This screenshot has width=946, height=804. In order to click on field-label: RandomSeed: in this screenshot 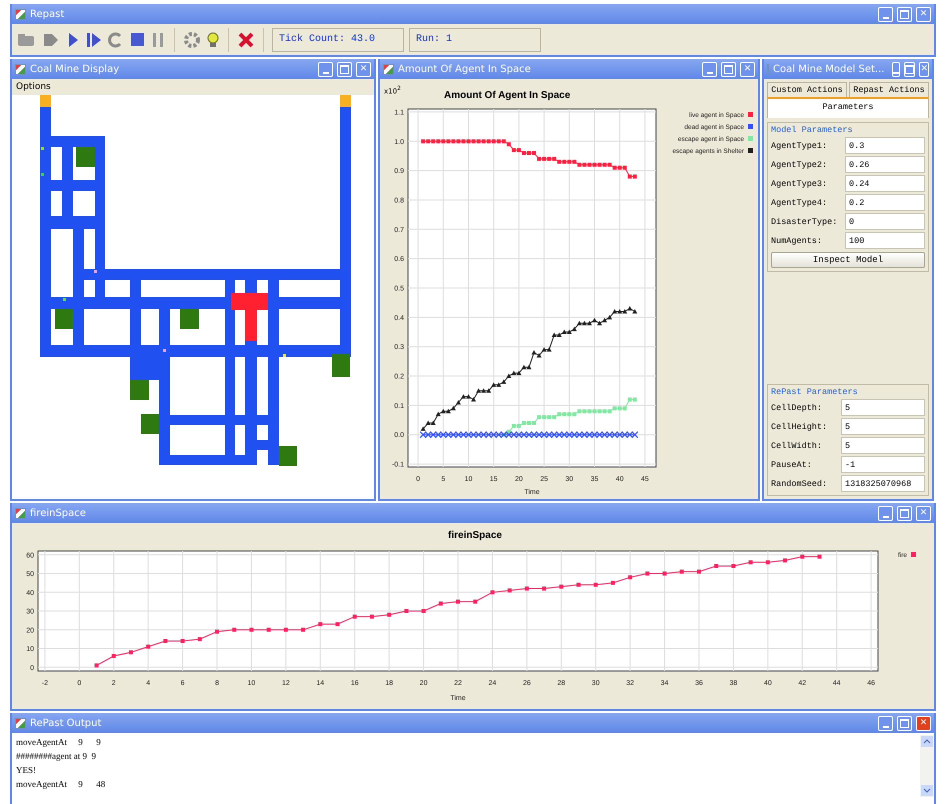, I will do `click(799, 483)`.